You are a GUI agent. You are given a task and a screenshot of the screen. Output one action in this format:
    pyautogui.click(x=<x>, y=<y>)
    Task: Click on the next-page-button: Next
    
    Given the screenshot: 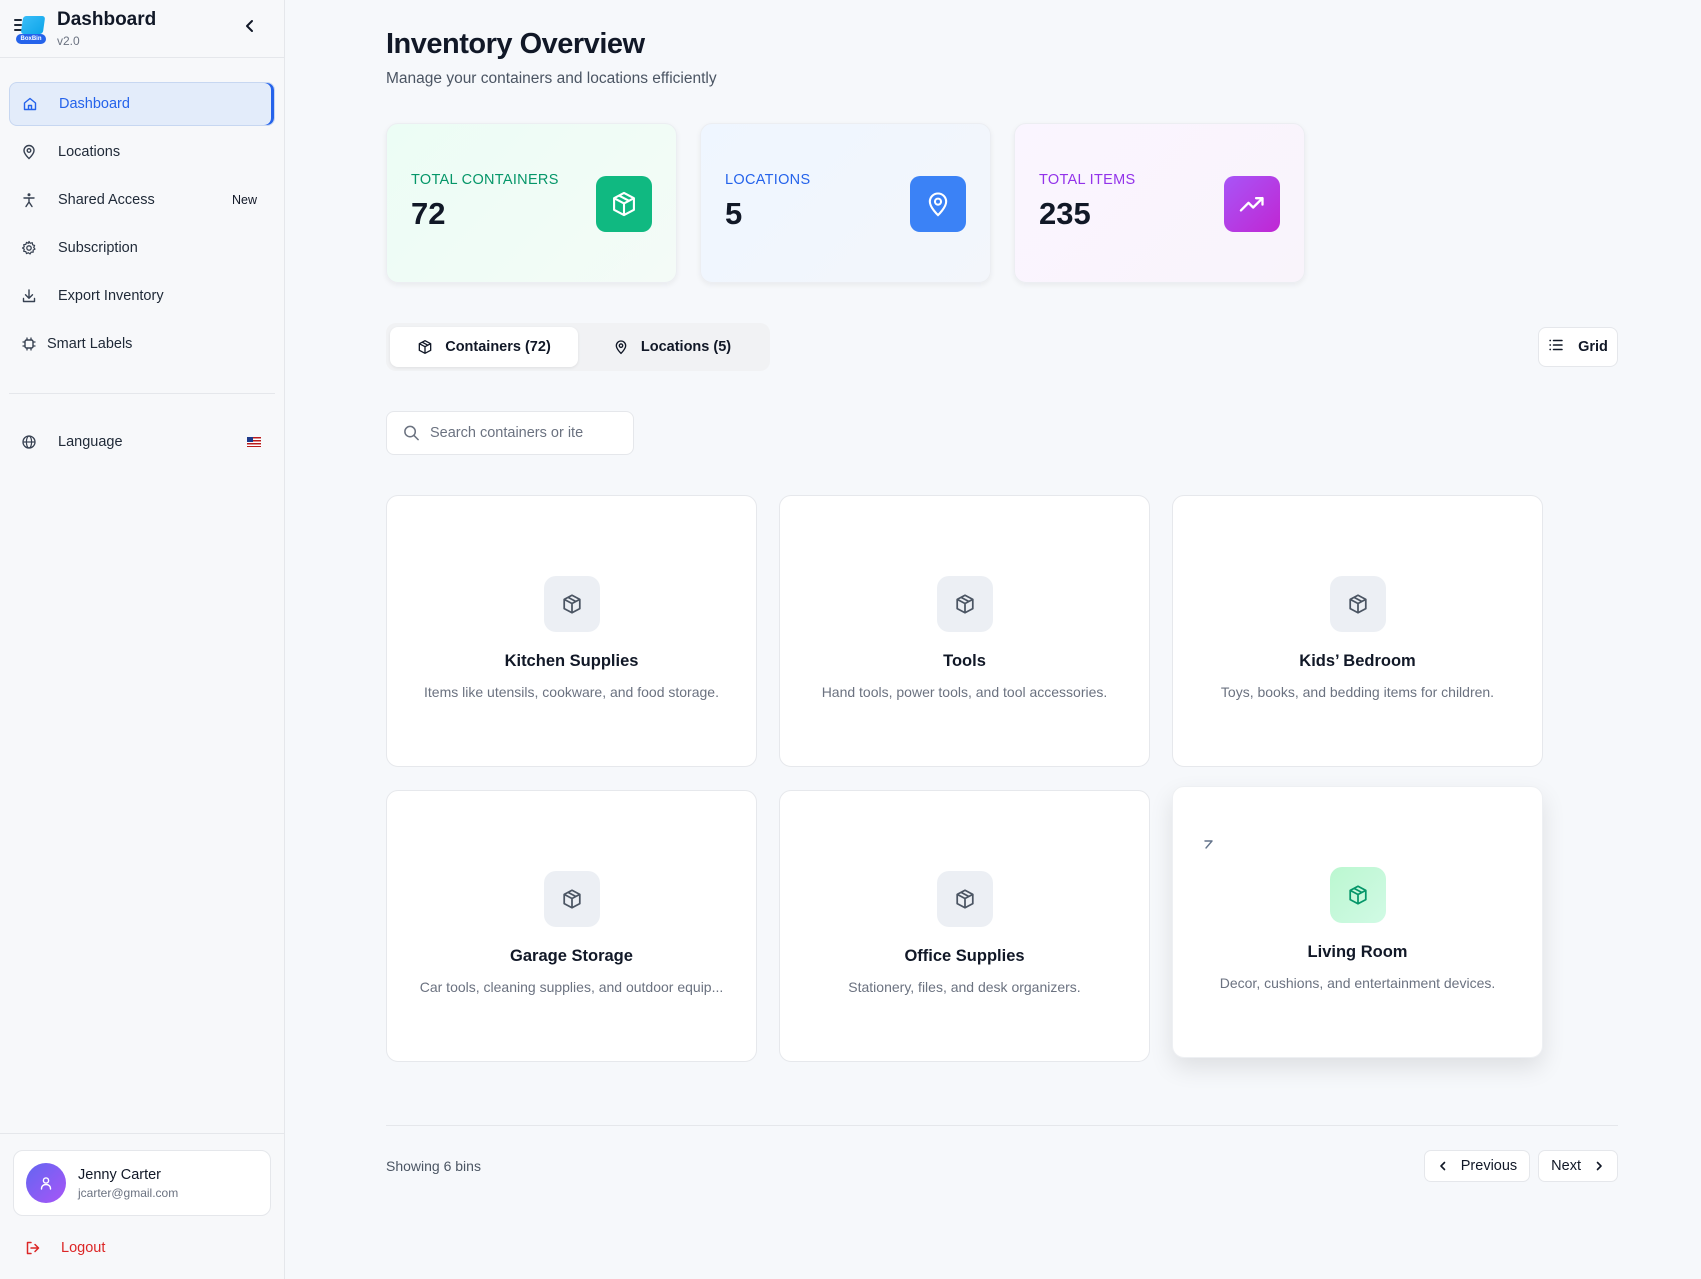 What is the action you would take?
    pyautogui.click(x=1578, y=1166)
    